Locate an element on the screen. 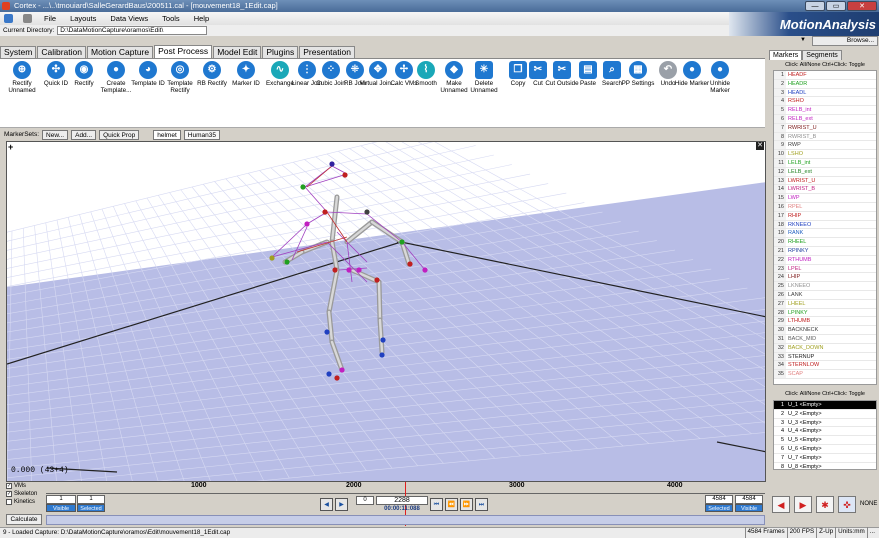 Image resolution: width=879 pixels, height=538 pixels. tab-calibration: Calibration is located at coordinates (61, 52).